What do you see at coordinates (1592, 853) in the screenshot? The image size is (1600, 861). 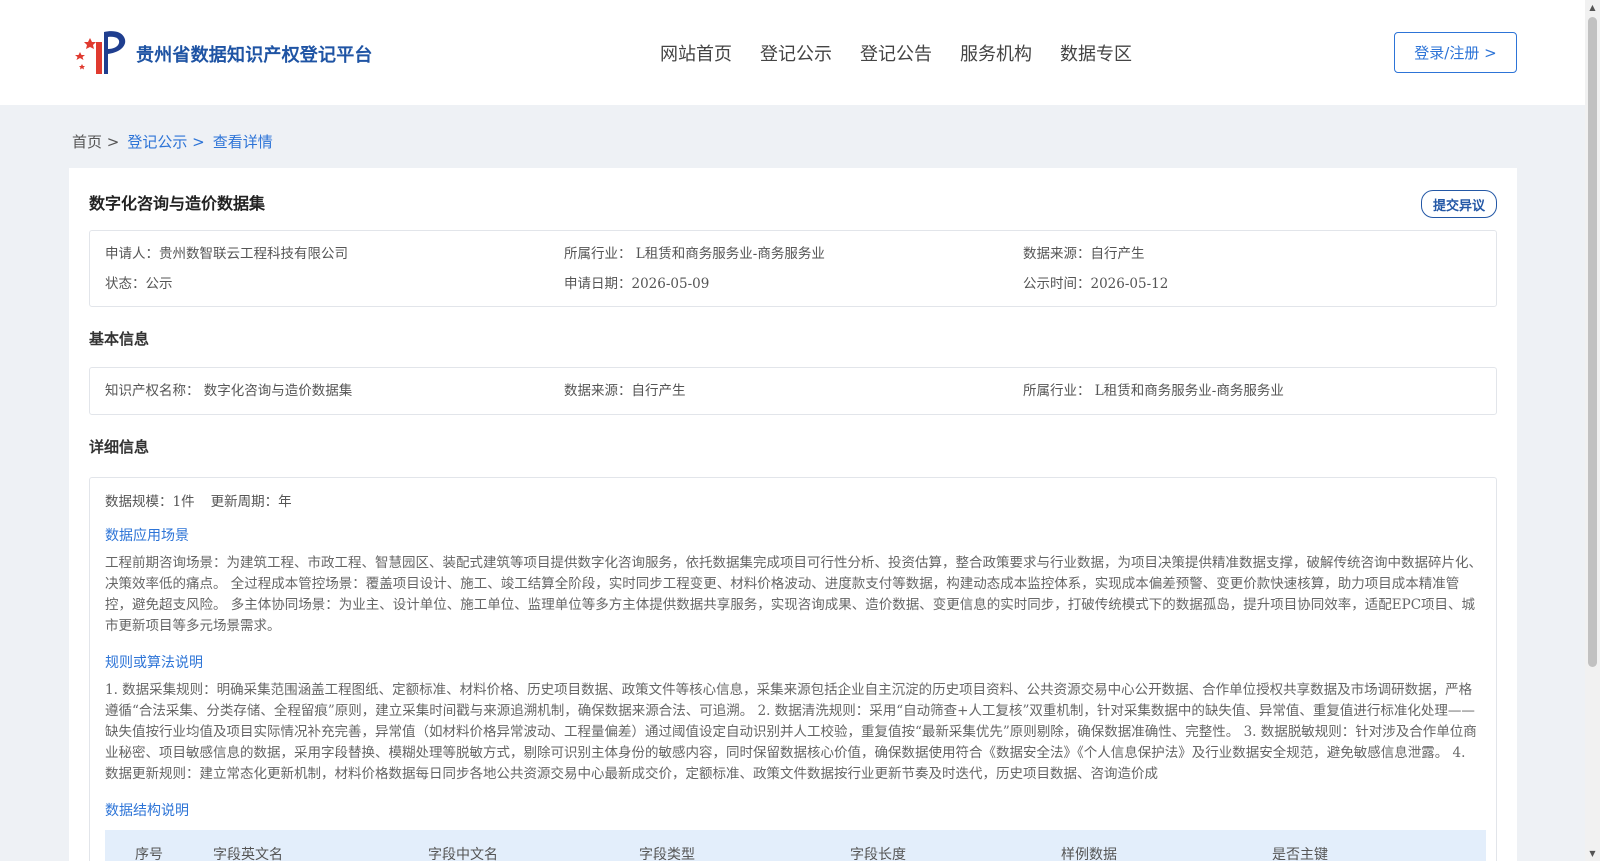 I see `scroll-down-arrow-icon: ▼` at bounding box center [1592, 853].